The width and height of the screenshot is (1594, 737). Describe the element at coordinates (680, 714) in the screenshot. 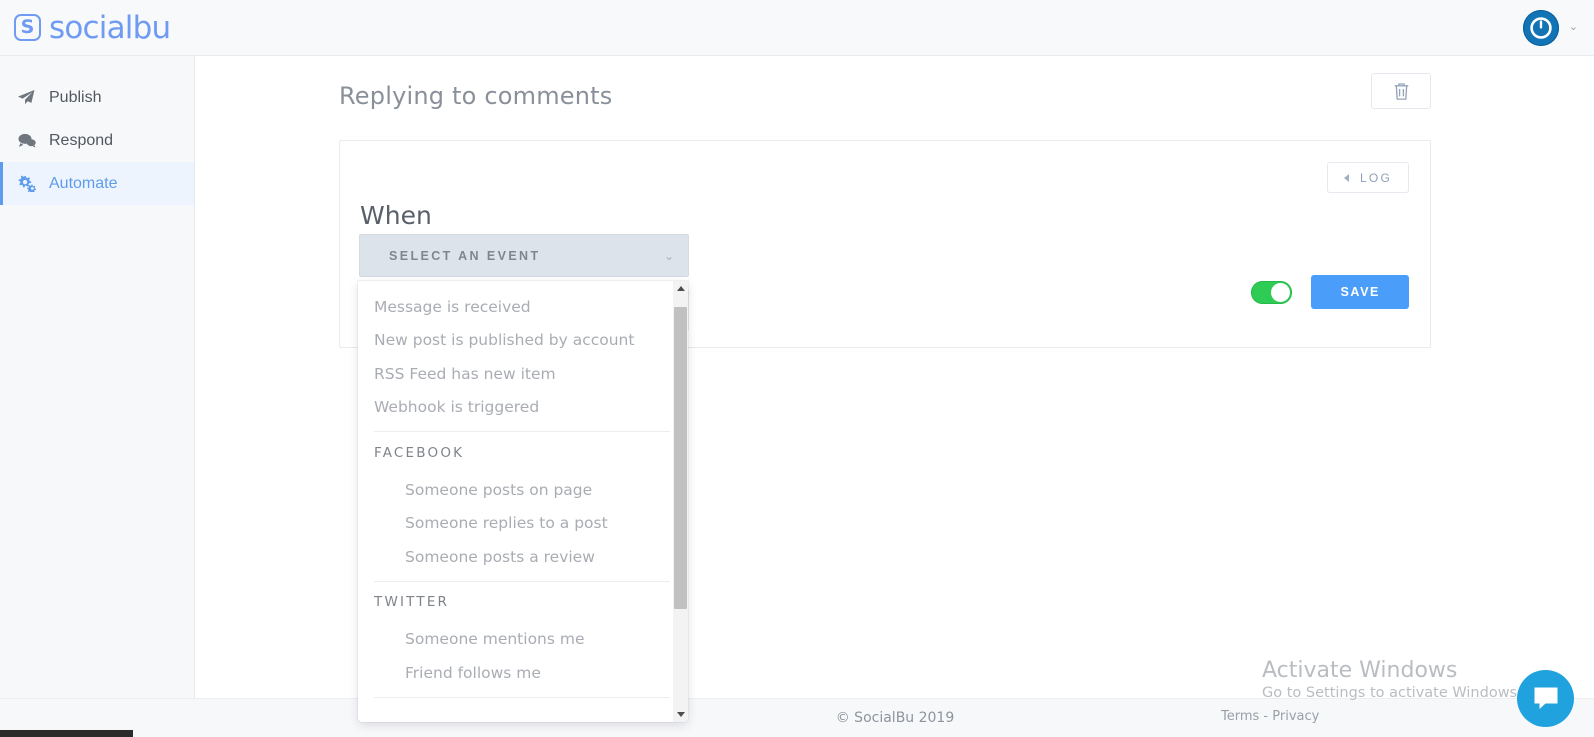

I see `triangle-down-icon` at that location.